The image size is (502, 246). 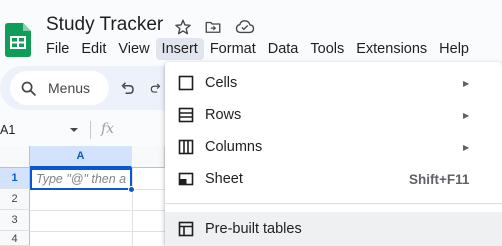 What do you see at coordinates (81, 157) in the screenshot?
I see `column-header-a: A` at bounding box center [81, 157].